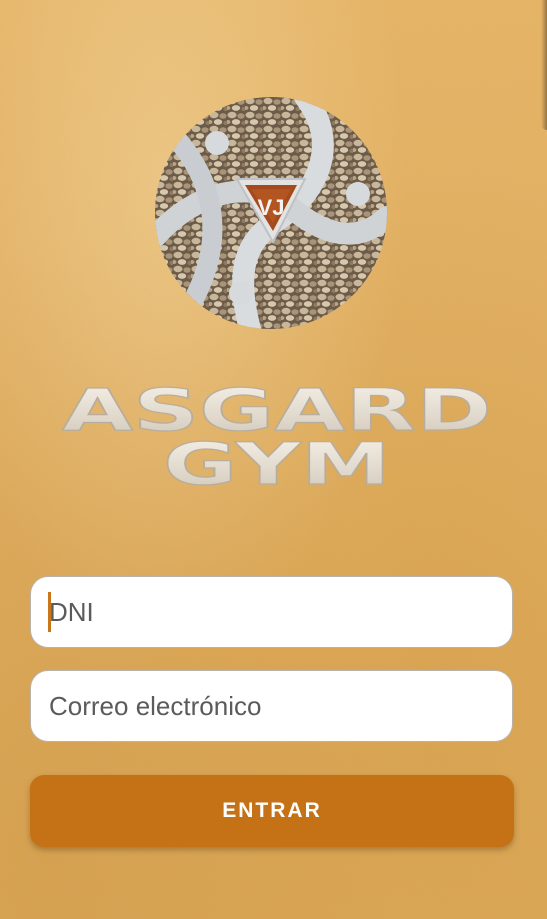 This screenshot has height=919, width=547. I want to click on email-input, so click(271, 706).